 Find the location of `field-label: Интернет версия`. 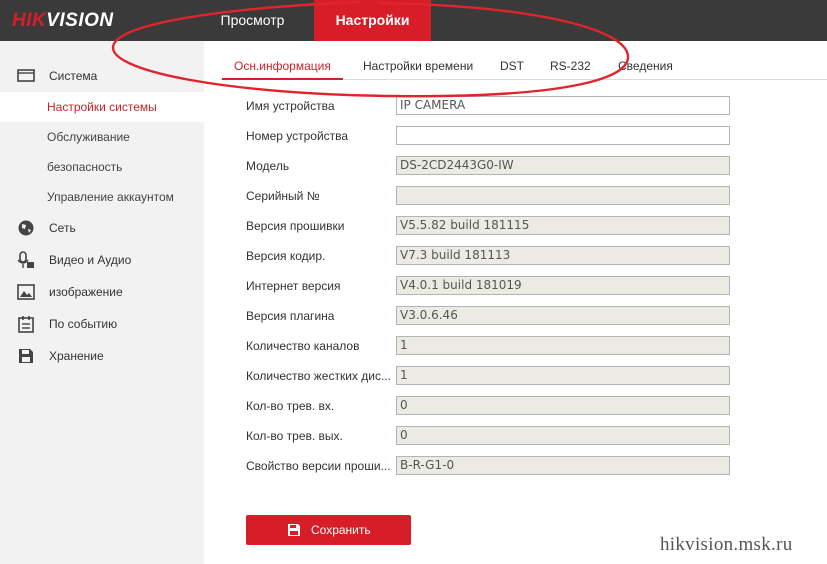

field-label: Интернет версия is located at coordinates (293, 286).